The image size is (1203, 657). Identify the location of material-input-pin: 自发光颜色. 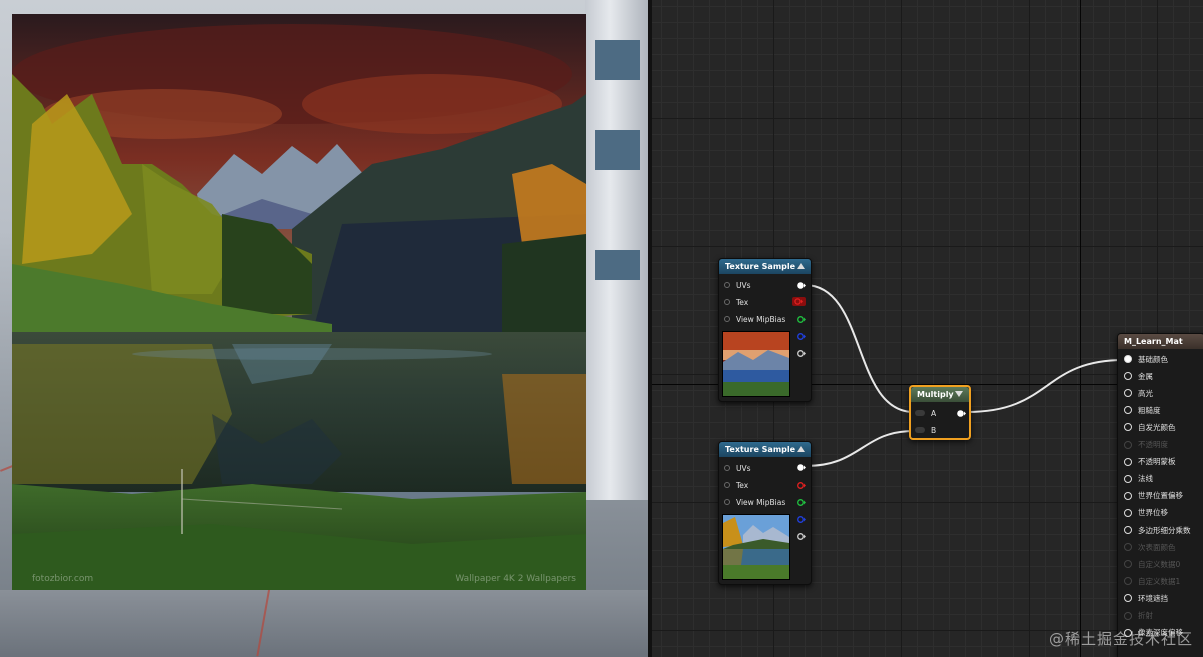
(1150, 427).